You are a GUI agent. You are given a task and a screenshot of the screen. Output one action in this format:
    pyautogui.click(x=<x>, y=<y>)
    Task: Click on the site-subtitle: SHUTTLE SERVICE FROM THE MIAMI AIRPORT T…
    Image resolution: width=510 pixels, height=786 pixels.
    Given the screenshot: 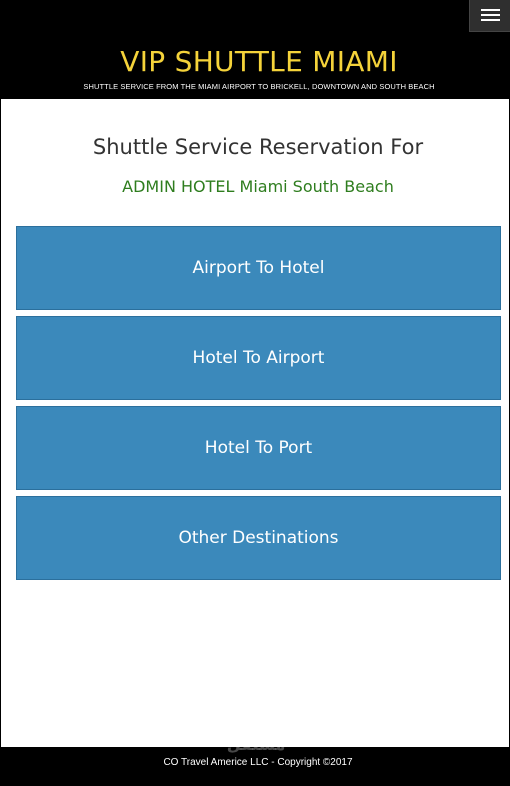 What is the action you would take?
    pyautogui.click(x=259, y=86)
    